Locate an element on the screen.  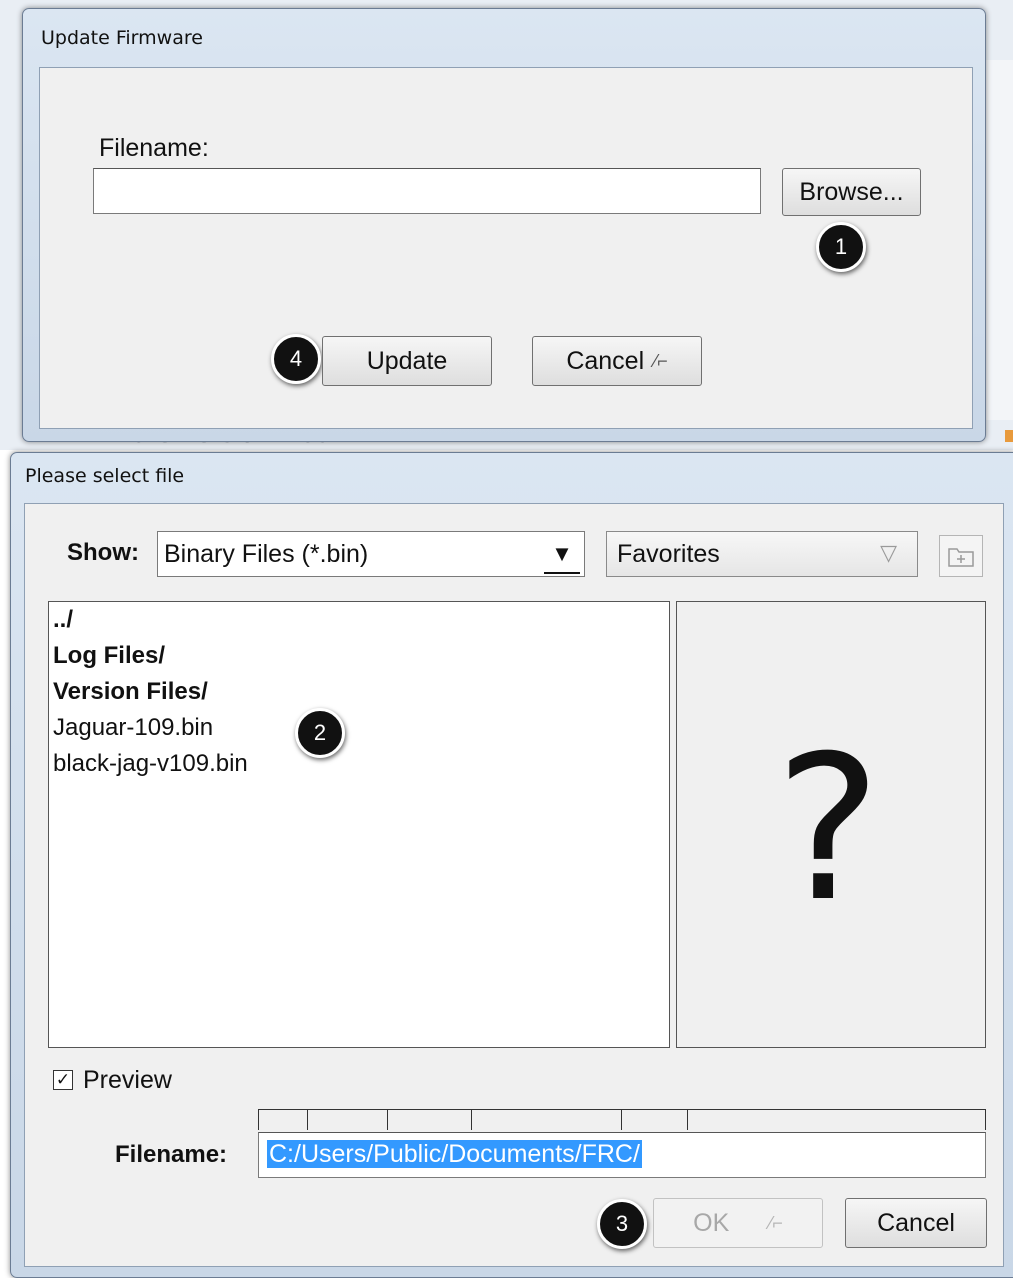
filename-selected-text: C:/Users/Public/Documents/FRC/ is located at coordinates (454, 1154).